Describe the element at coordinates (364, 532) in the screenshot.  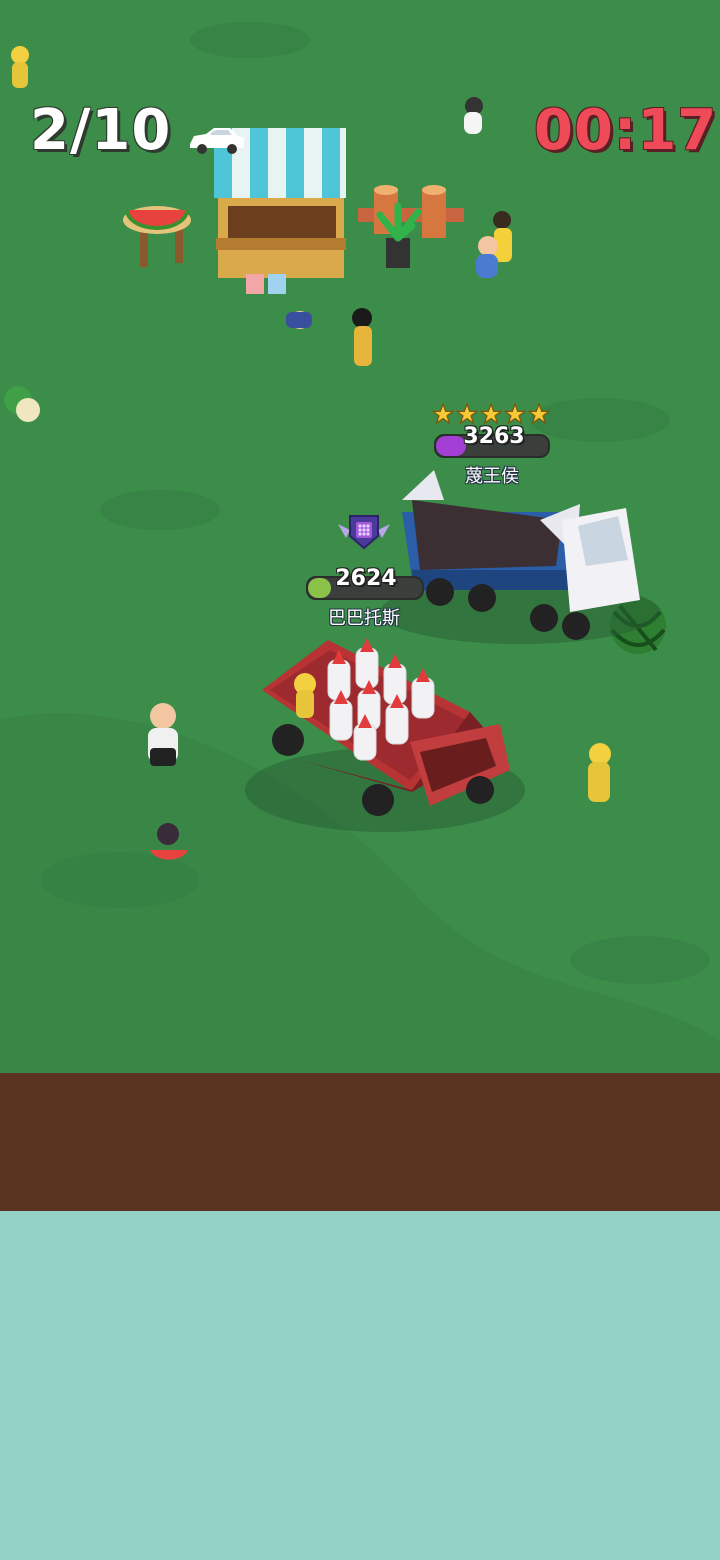
I see `shield-badge-icon` at that location.